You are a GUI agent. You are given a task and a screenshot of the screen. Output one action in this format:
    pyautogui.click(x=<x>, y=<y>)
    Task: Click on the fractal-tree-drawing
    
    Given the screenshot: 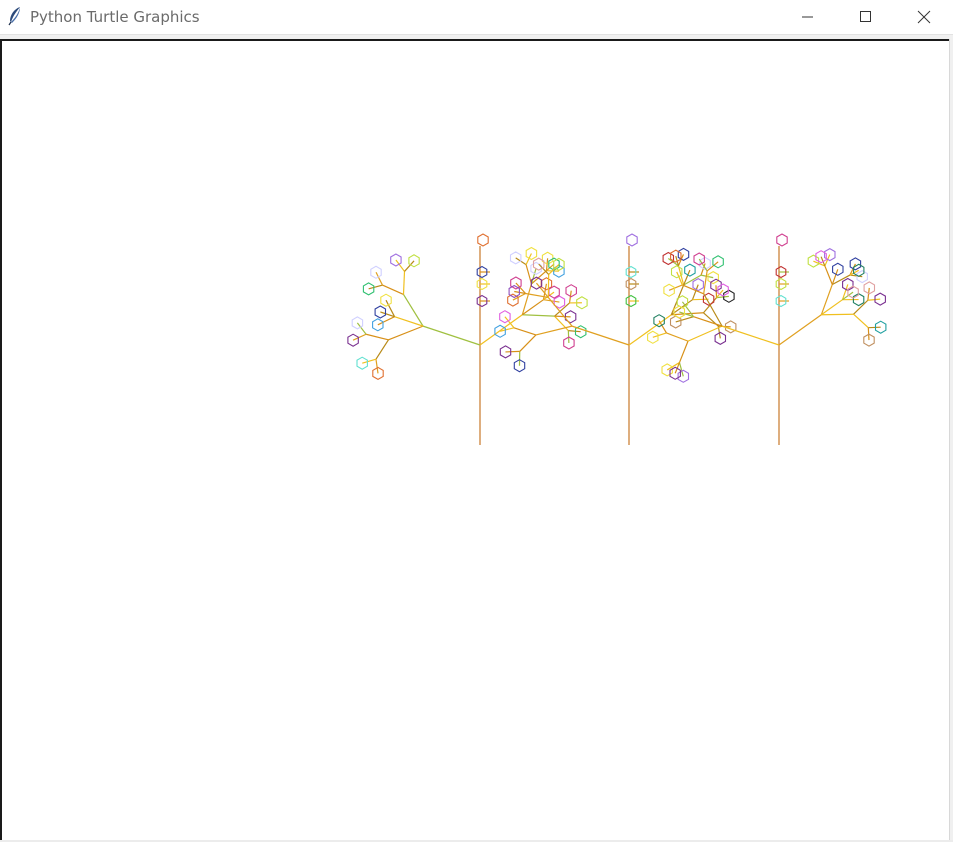 What is the action you would take?
    pyautogui.click(x=617, y=339)
    